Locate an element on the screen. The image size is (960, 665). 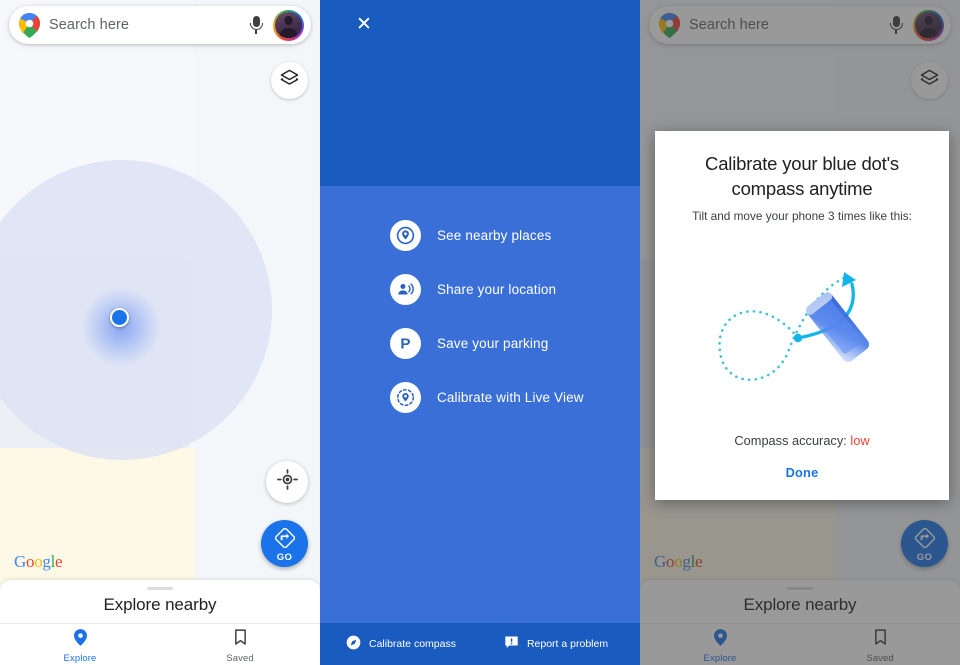
go-button: GO is located at coordinates (284, 543).